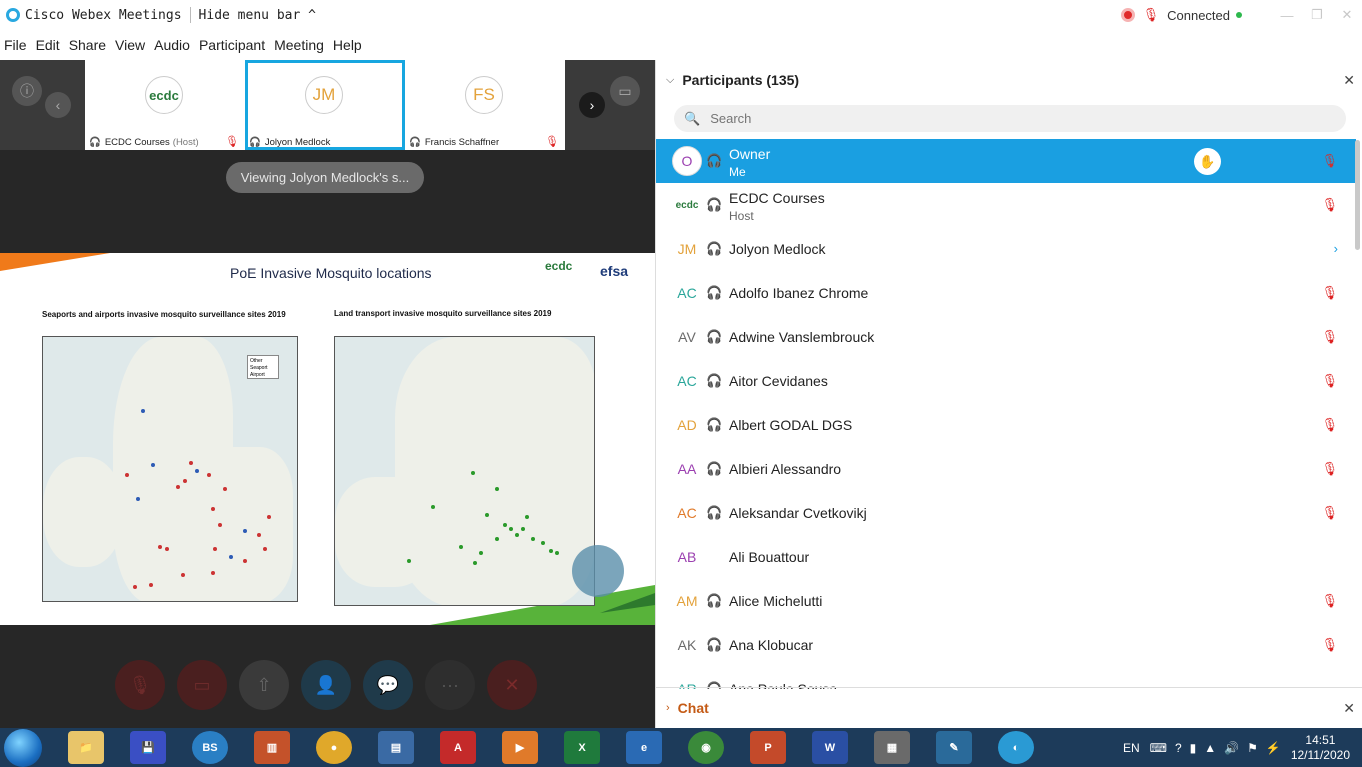 This screenshot has width=1362, height=767. What do you see at coordinates (257, 15) in the screenshot?
I see `hide-menu-bar-button: Hide menu bar ^` at bounding box center [257, 15].